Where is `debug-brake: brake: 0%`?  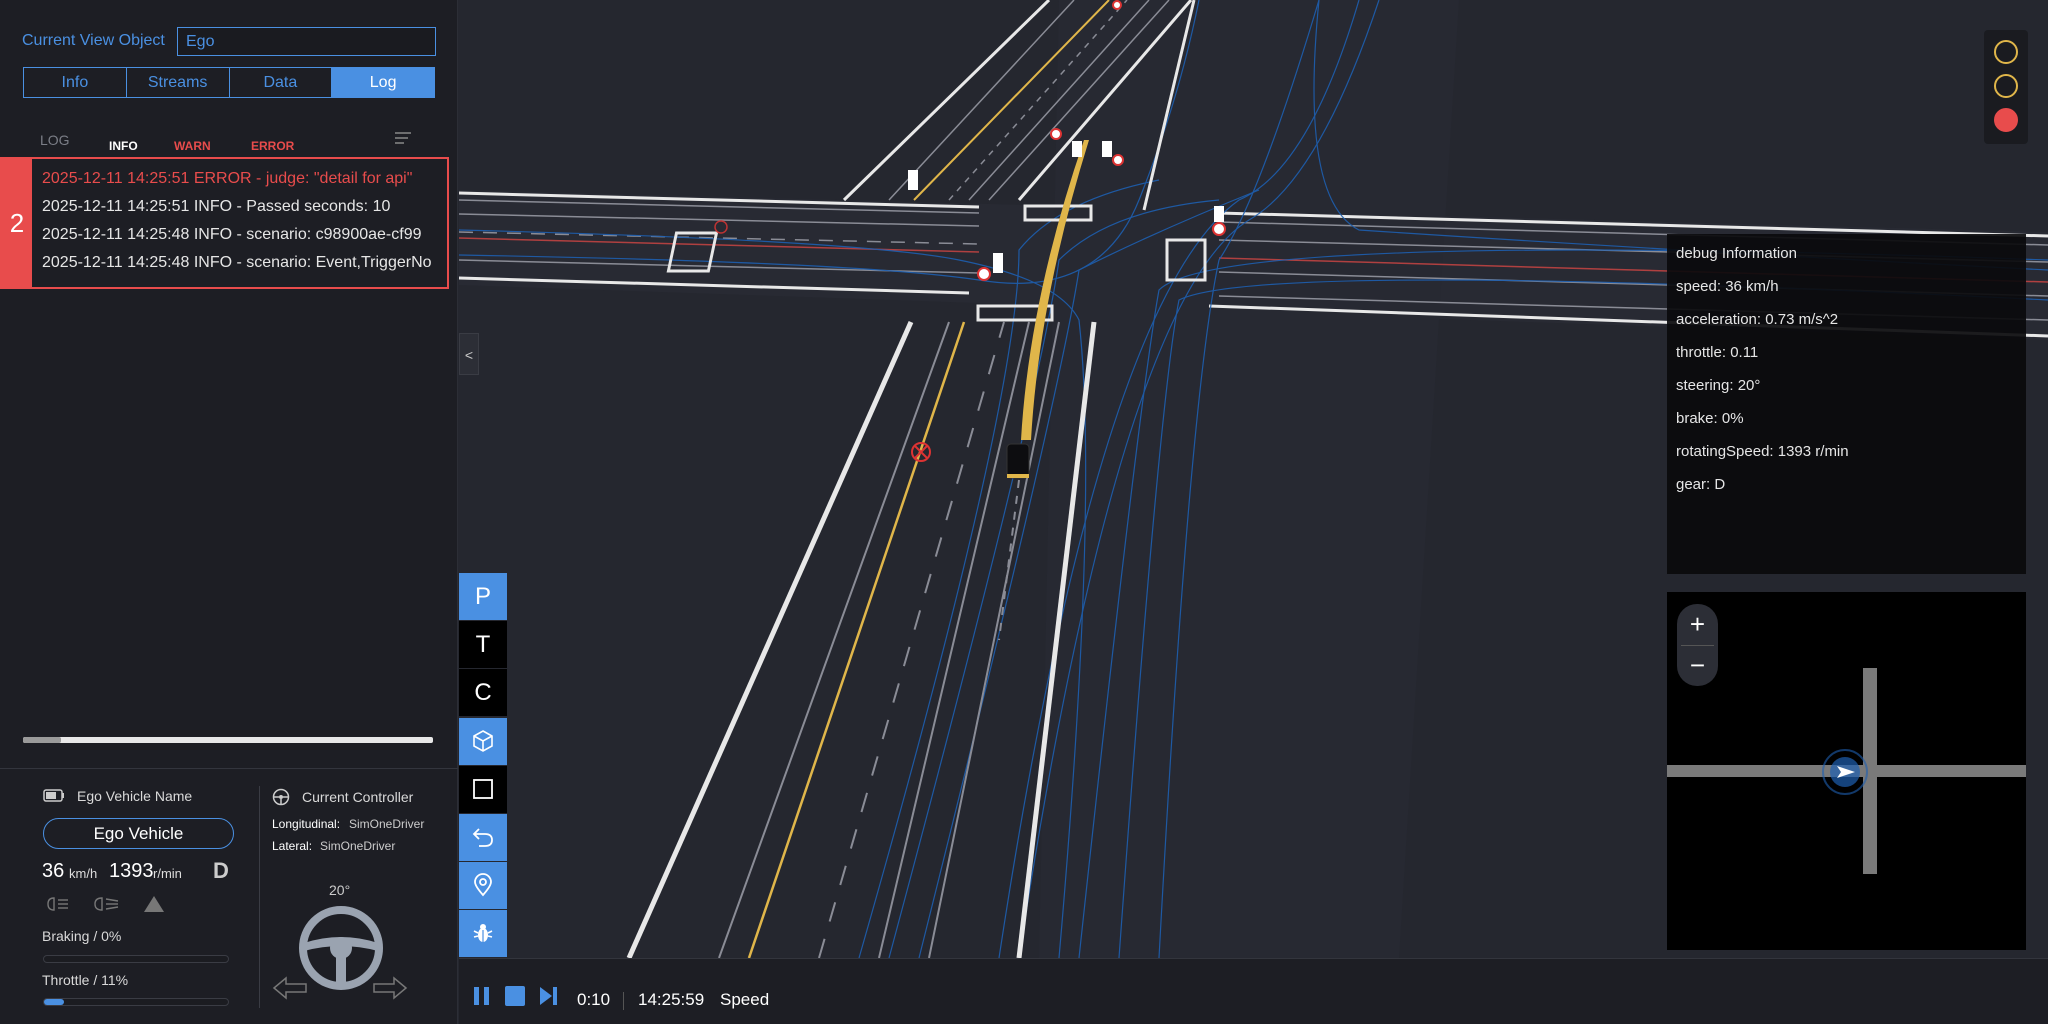
debug-brake: brake: 0% is located at coordinates (1710, 418).